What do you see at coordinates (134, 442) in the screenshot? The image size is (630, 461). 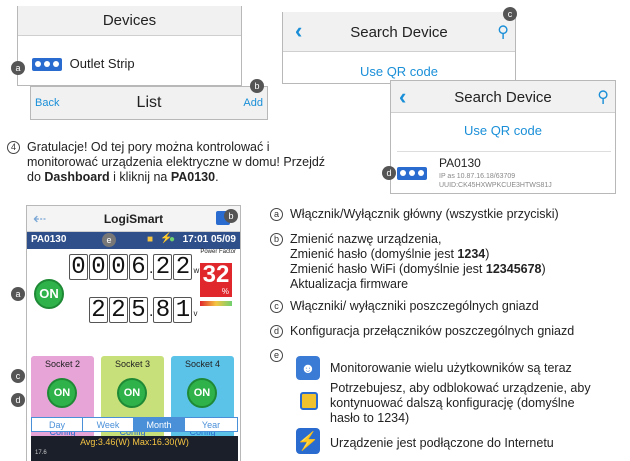 I see `chart-summary: Avg:3.46(W) Max:16.30(W)` at bounding box center [134, 442].